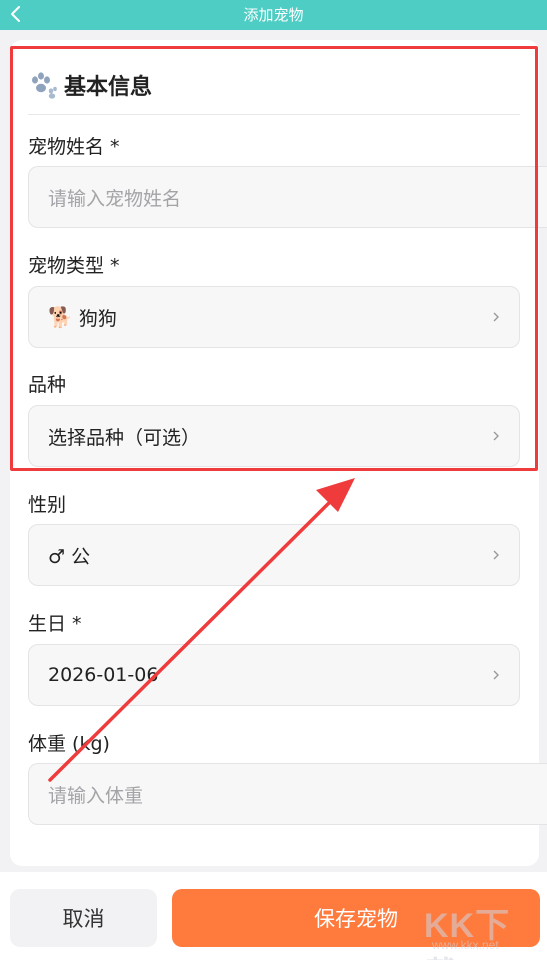  I want to click on cancel-button: 取消, so click(83, 918).